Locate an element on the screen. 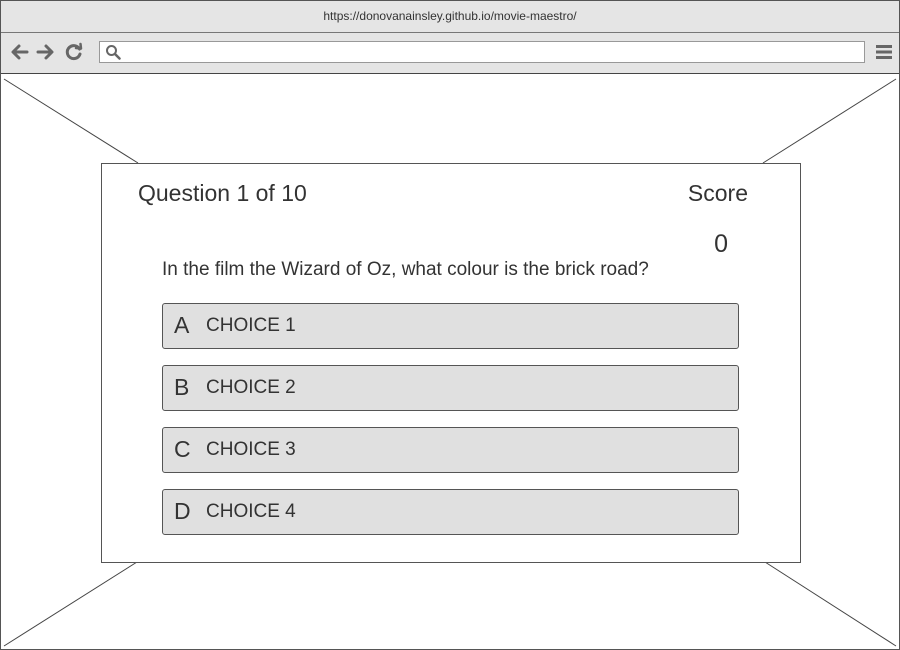  arrow-left-icon is located at coordinates (20, 52).